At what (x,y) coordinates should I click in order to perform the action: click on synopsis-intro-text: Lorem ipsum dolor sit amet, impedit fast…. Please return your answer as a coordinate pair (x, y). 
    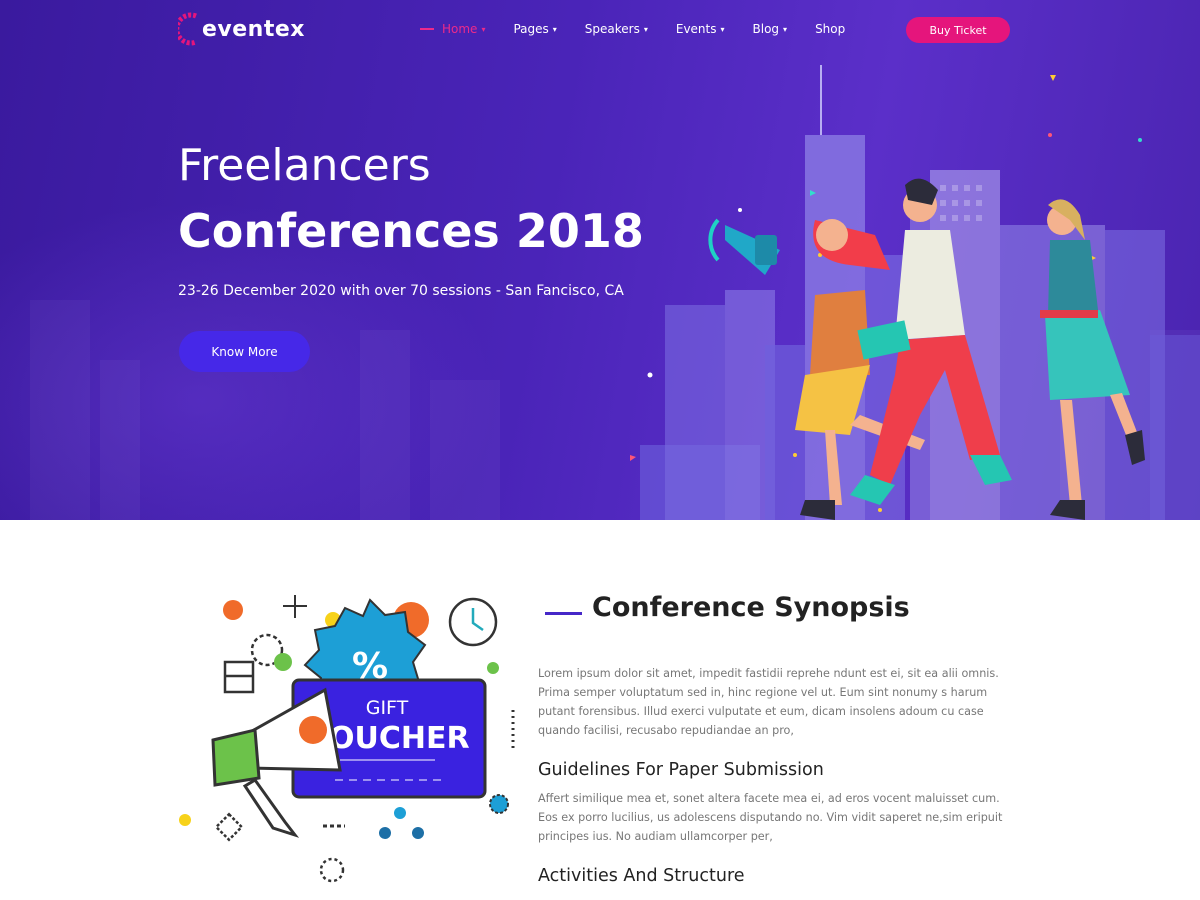
    Looking at the image, I should click on (768, 702).